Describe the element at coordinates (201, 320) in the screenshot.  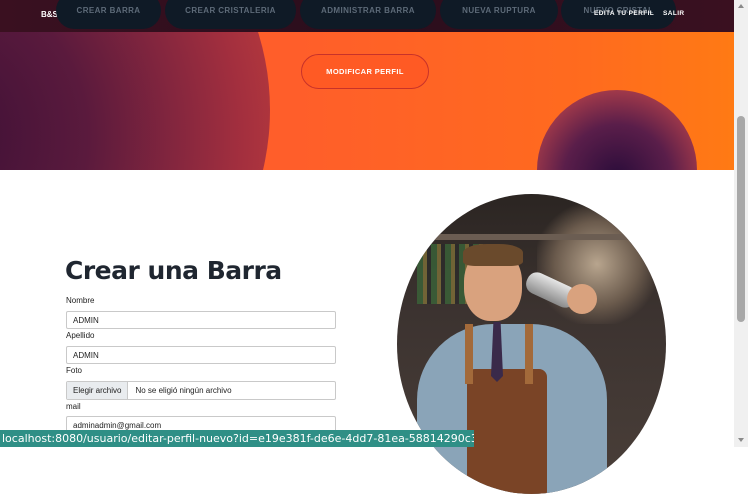
I see `name-field: ADMIN` at that location.